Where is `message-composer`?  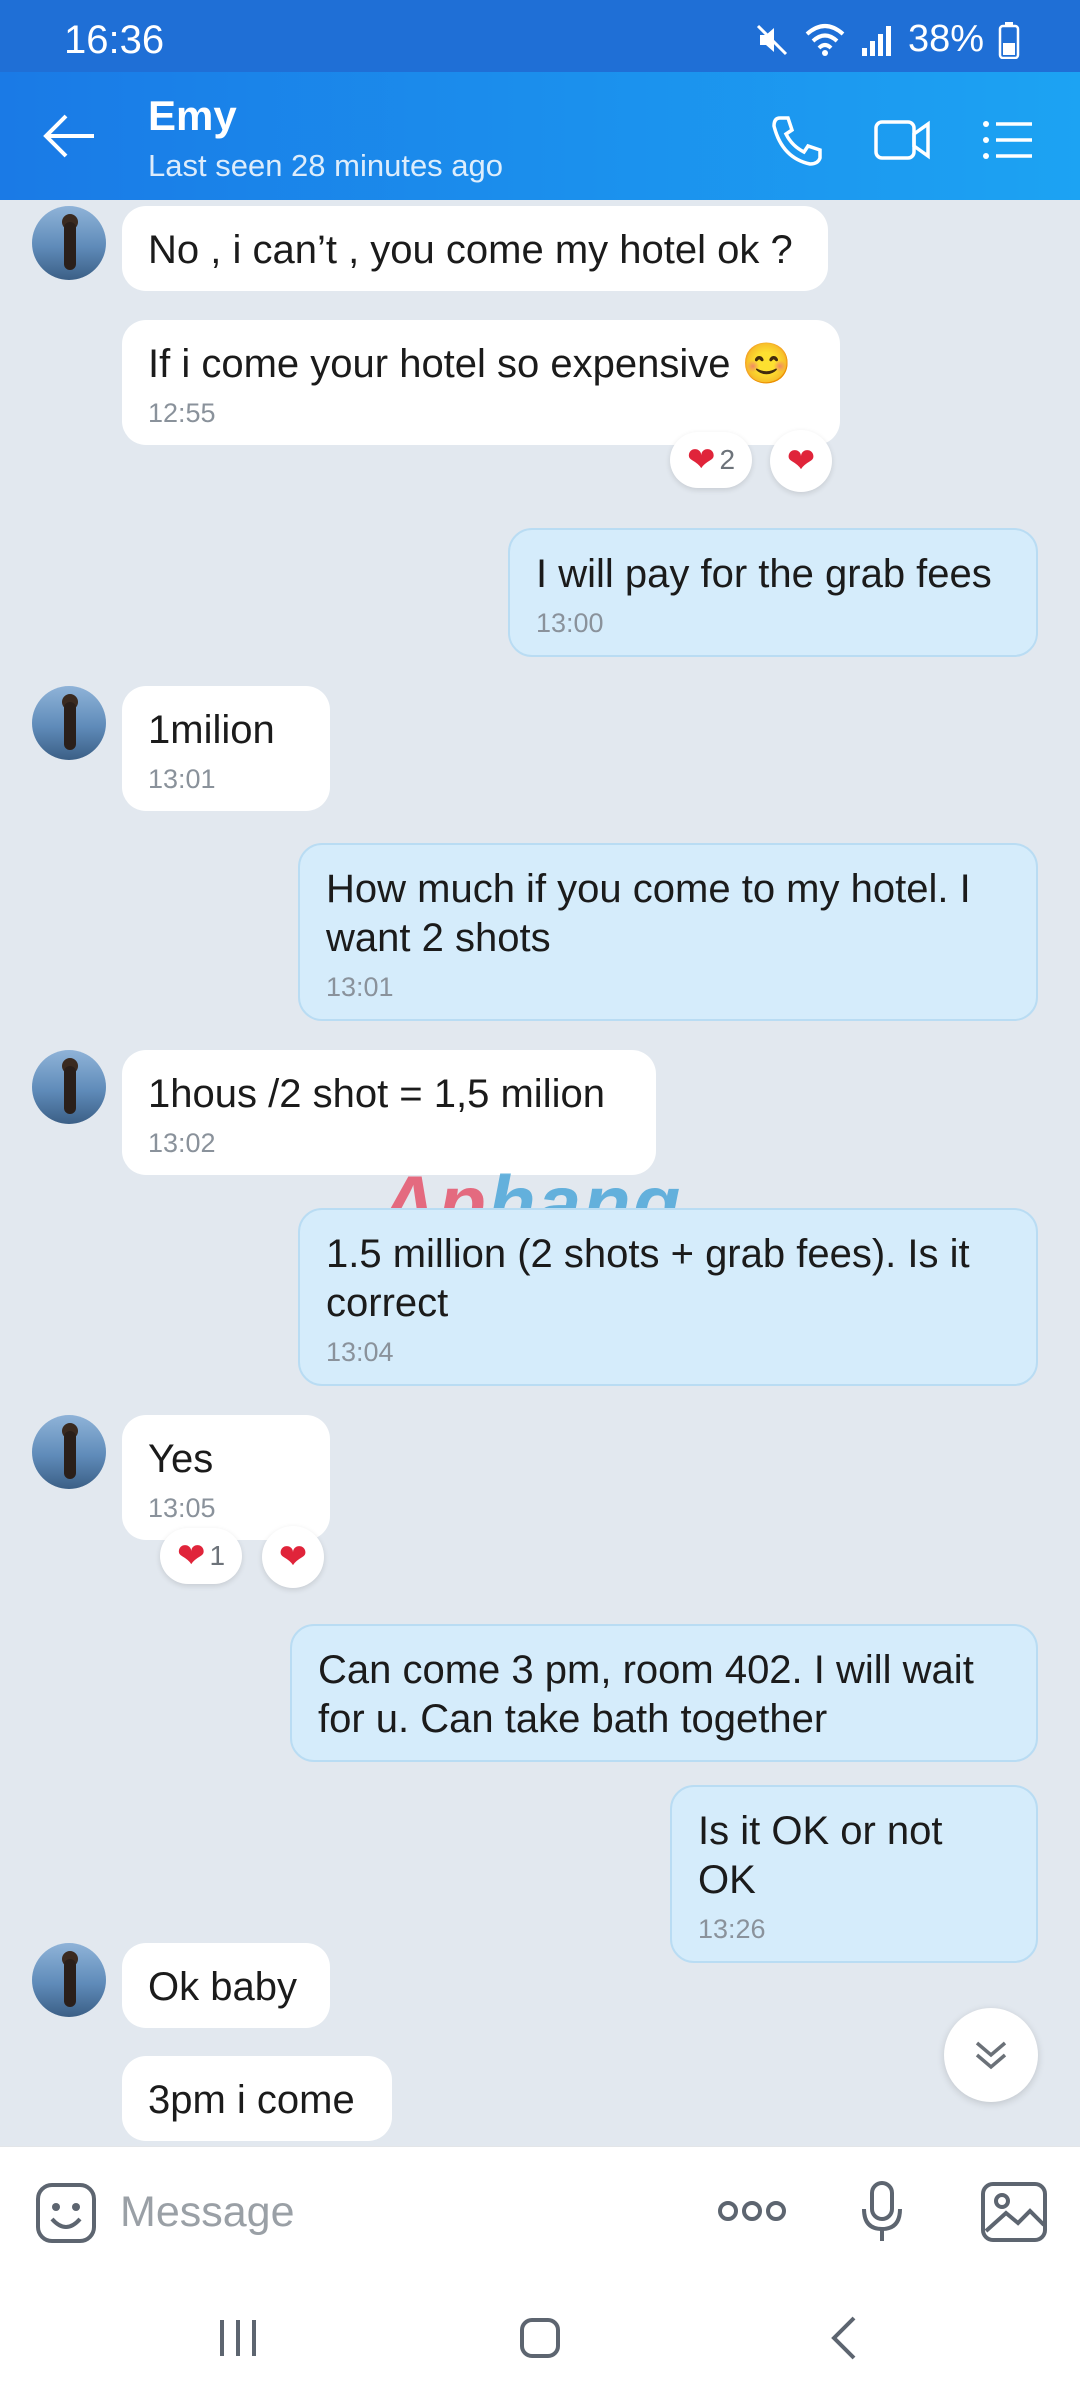
message-composer is located at coordinates (540, 2211).